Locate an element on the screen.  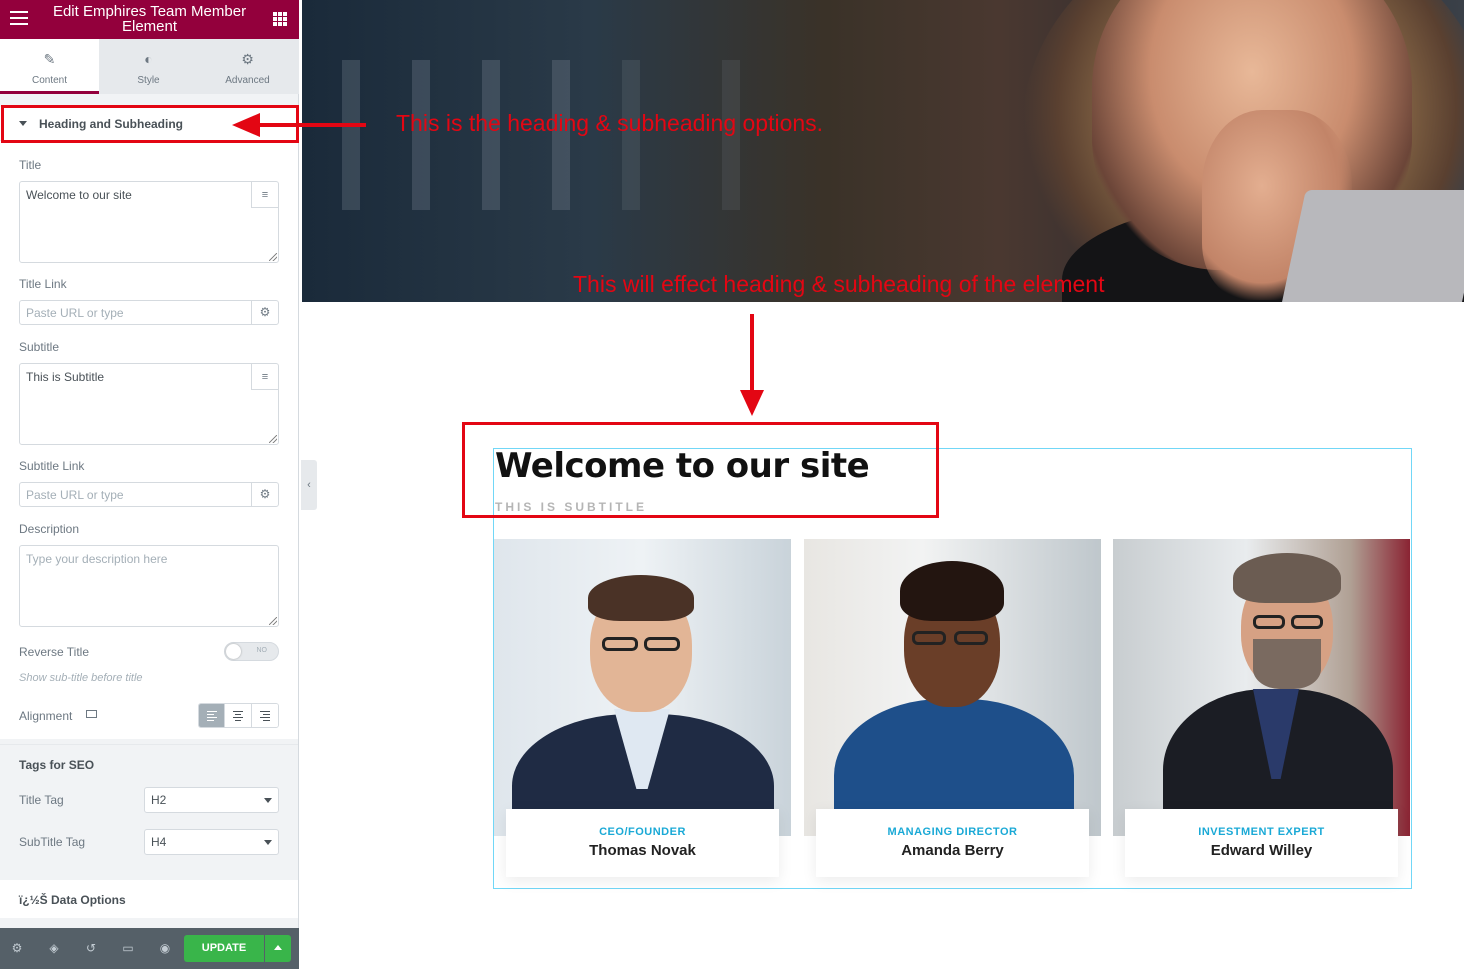
tab-content: ✎ Content is located at coordinates (49, 66).